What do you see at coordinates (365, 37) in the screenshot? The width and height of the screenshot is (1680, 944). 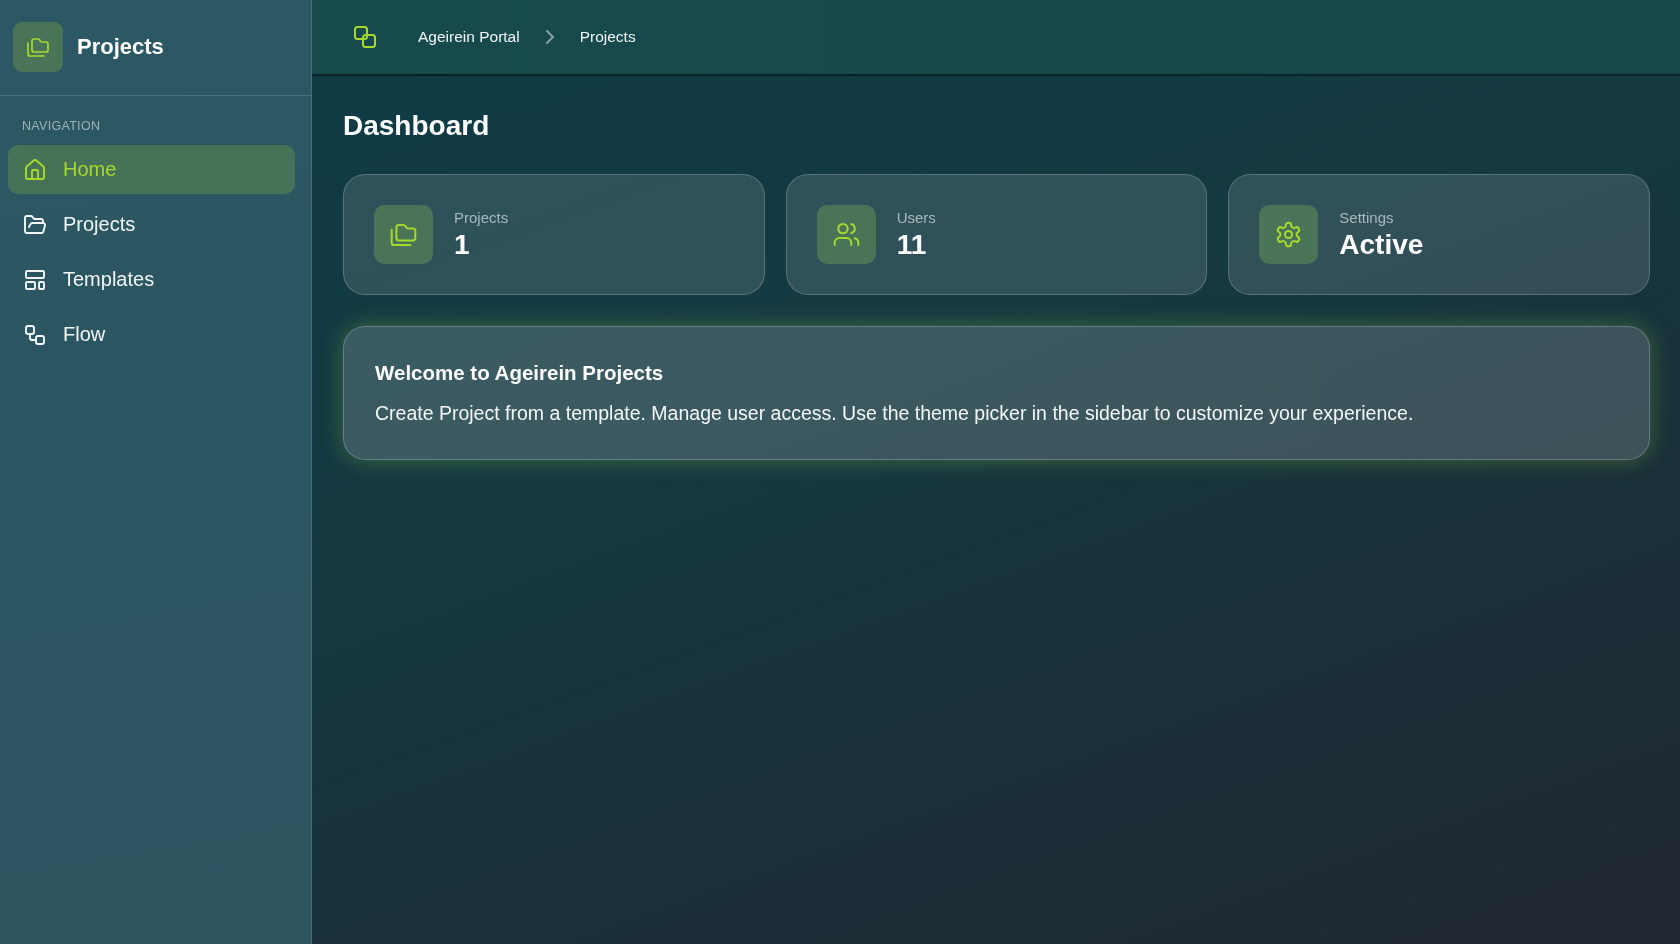 I see `overlapping-squares-icon` at bounding box center [365, 37].